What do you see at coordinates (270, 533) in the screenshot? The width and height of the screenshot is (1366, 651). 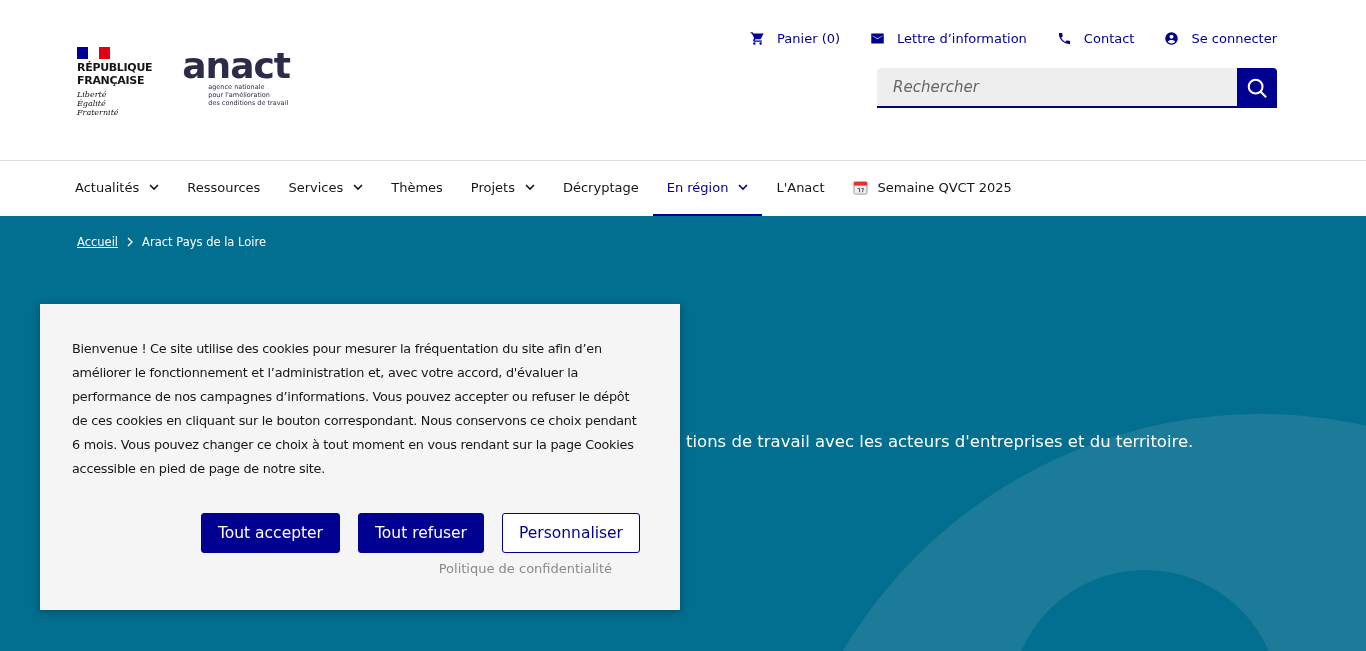 I see `cookie-button: Tout accepter` at bounding box center [270, 533].